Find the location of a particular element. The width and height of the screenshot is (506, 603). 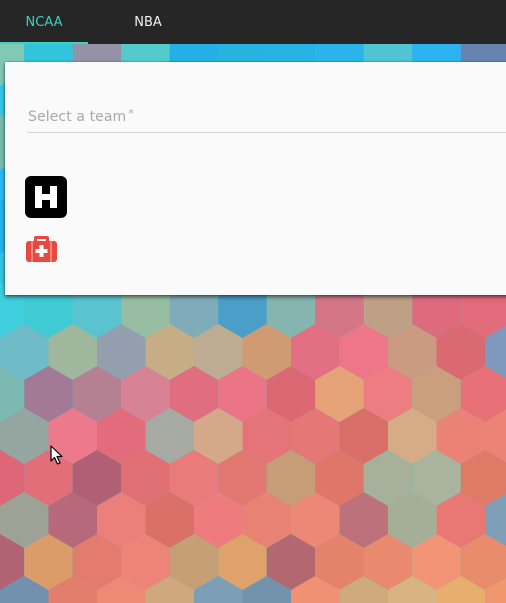

team-select-placeholder: Select a team * is located at coordinates (81, 116).